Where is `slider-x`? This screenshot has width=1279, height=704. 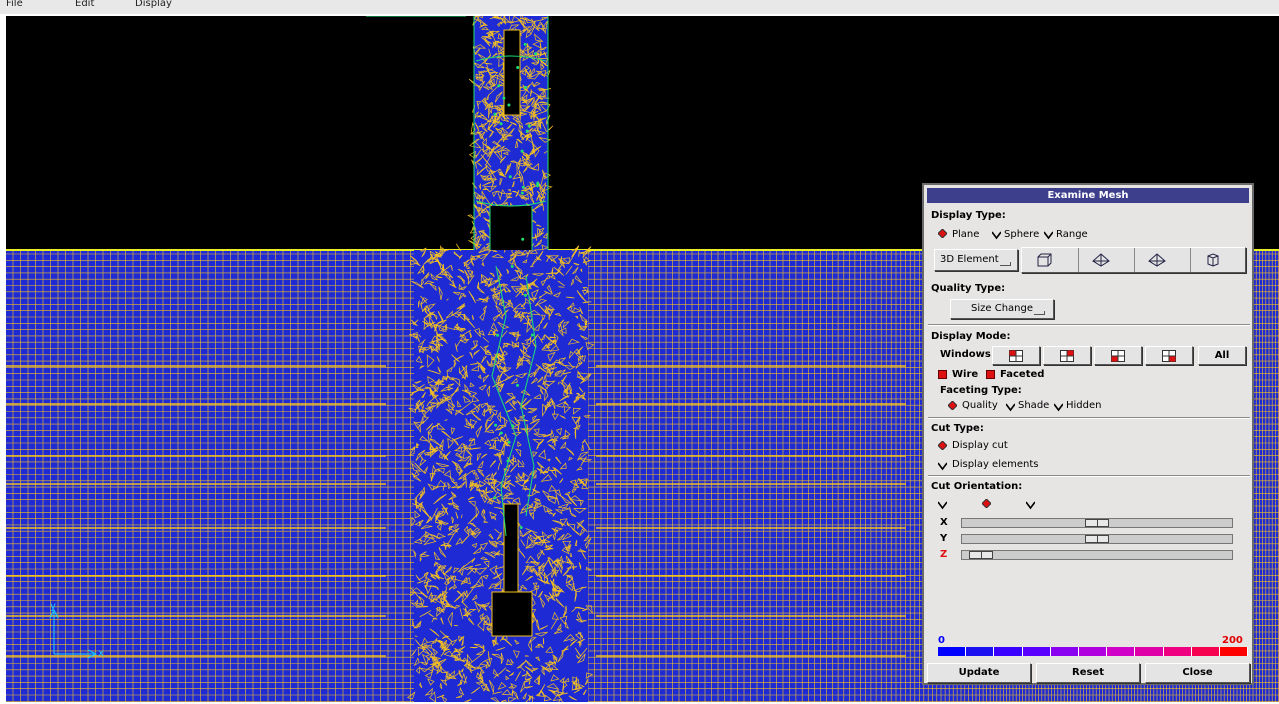
slider-x is located at coordinates (1097, 523).